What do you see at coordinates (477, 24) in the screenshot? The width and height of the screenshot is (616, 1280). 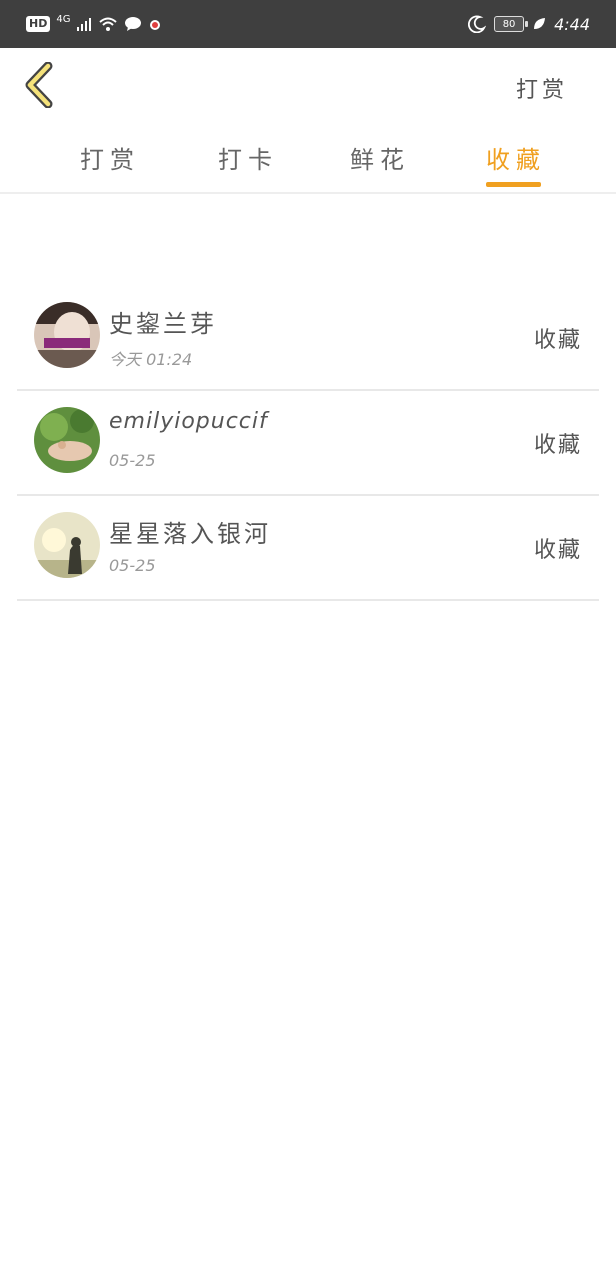 I see `moon-icon` at bounding box center [477, 24].